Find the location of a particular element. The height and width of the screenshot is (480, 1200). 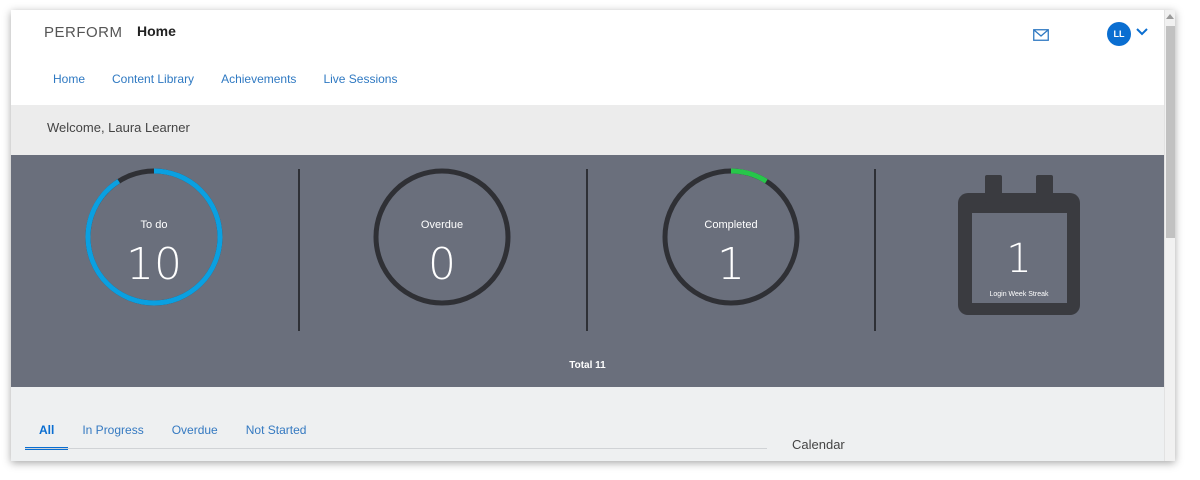

scroll-thumb is located at coordinates (1170, 132).